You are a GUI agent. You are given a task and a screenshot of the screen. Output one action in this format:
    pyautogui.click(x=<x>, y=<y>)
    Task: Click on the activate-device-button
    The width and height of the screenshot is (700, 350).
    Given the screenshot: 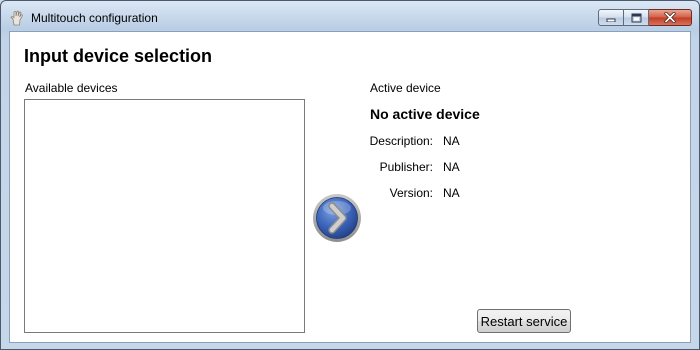 What is the action you would take?
    pyautogui.click(x=337, y=218)
    